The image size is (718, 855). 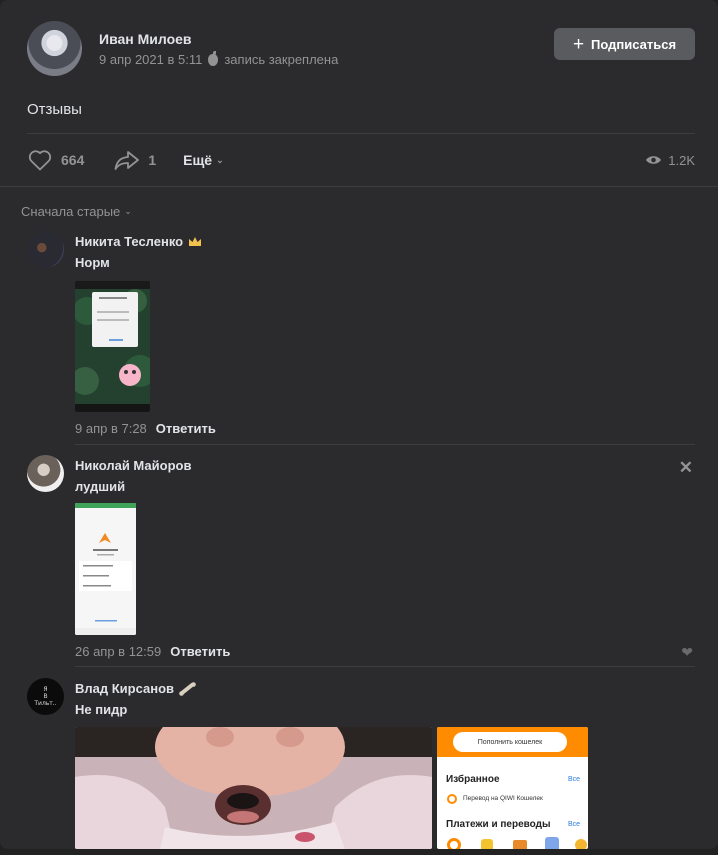 What do you see at coordinates (101, 709) in the screenshot?
I see `comment-text: Не пидр` at bounding box center [101, 709].